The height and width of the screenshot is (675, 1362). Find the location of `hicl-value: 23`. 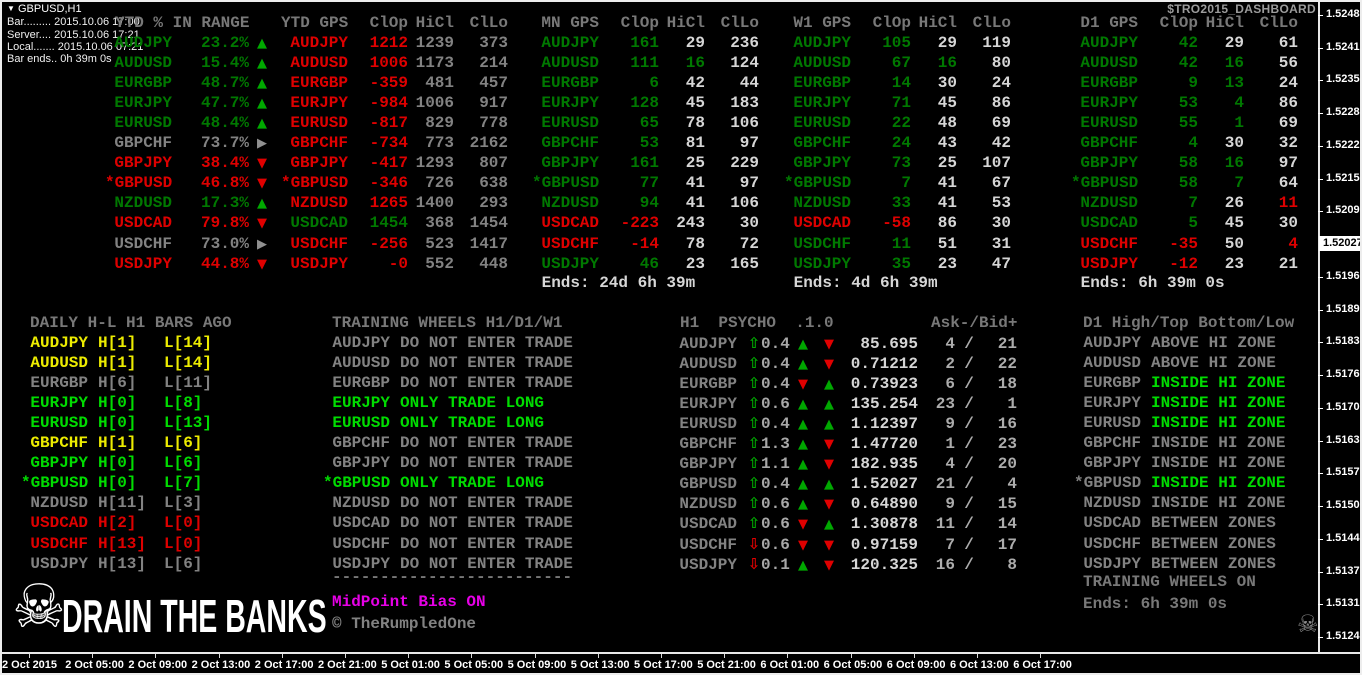

hicl-value: 23 is located at coordinates (695, 263).